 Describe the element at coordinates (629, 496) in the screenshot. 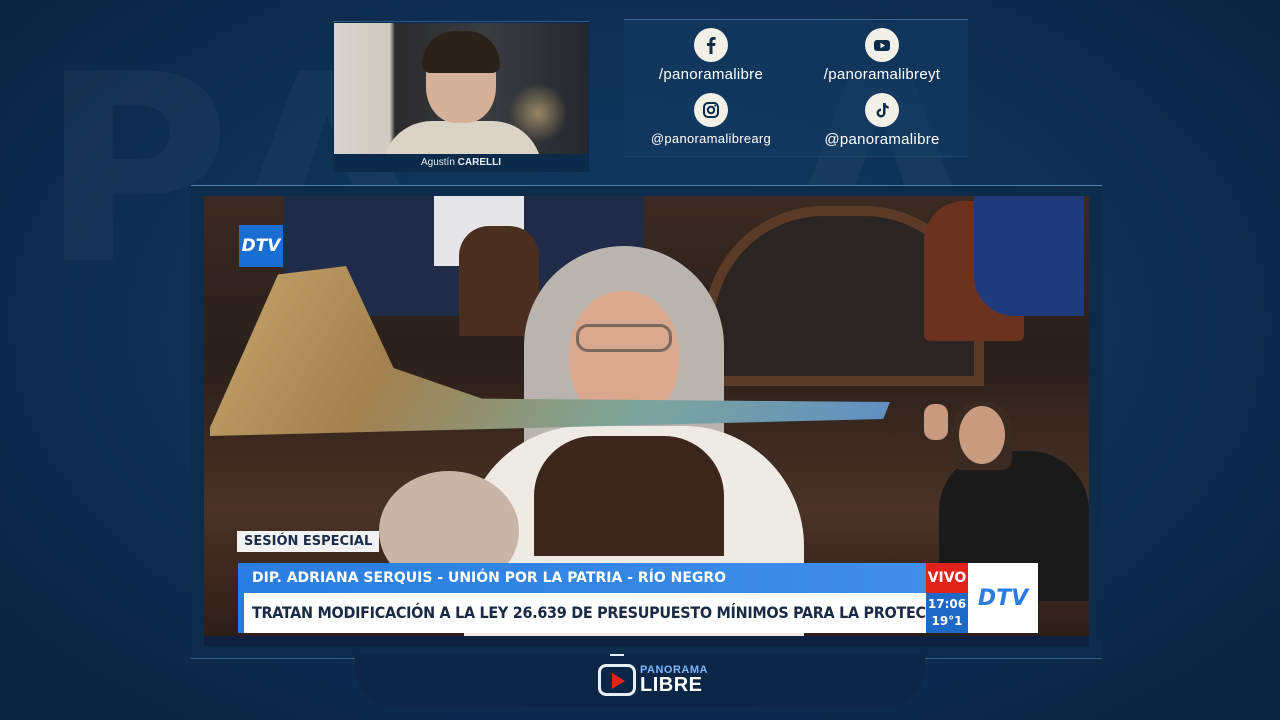

I see `podium-carving` at that location.